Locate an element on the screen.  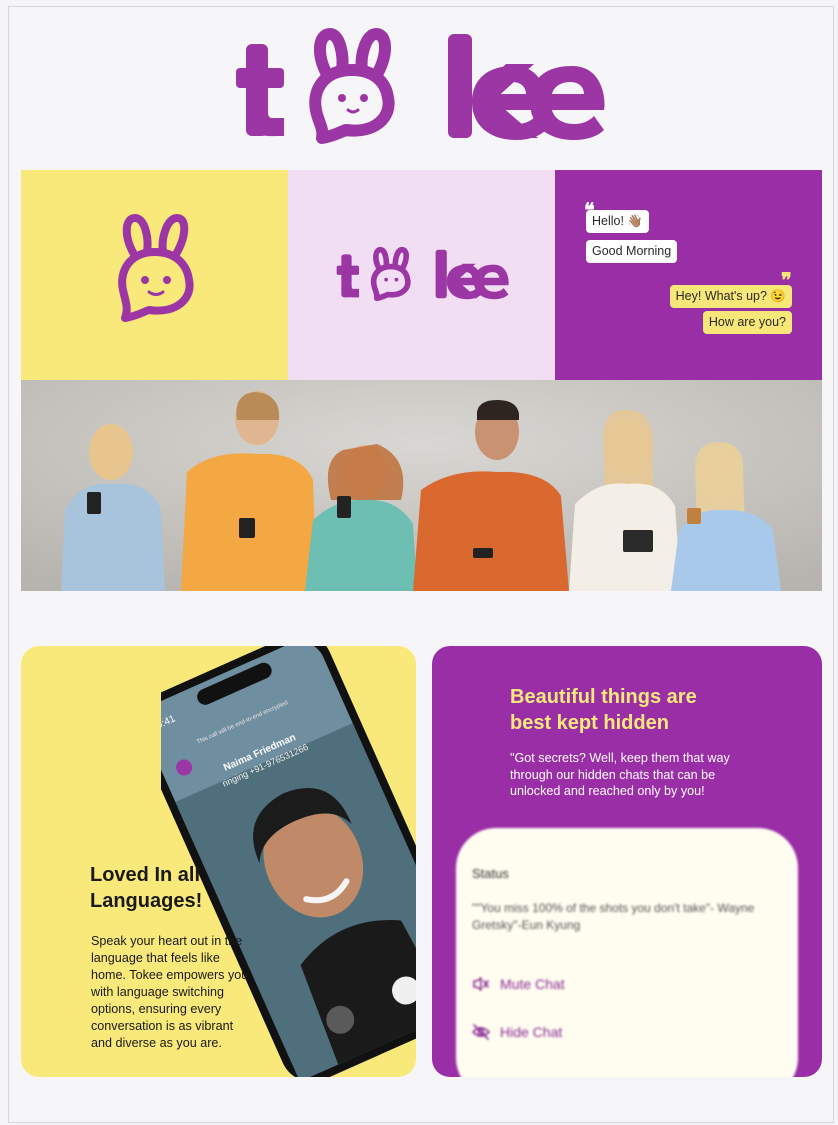
chat-bubble-incoming: Good Morning is located at coordinates (632, 251).